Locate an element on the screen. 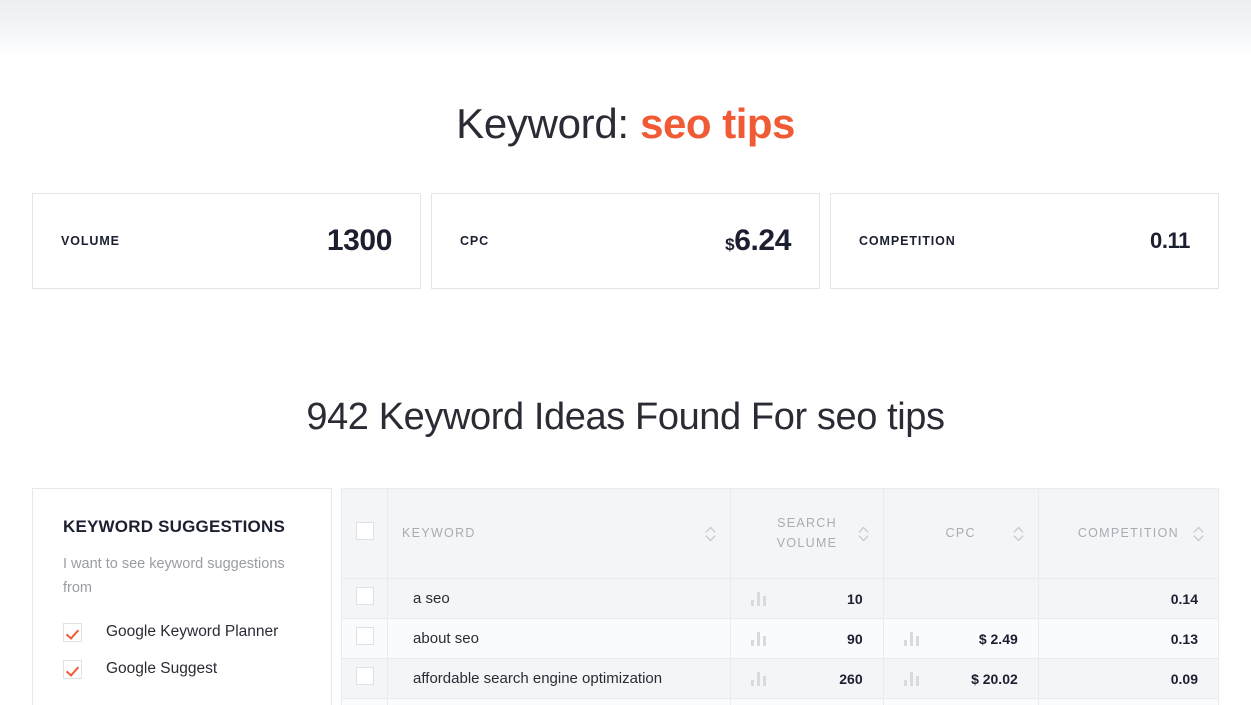 This screenshot has width=1251, height=705. value-cpc: $ 20.02 is located at coordinates (994, 678).